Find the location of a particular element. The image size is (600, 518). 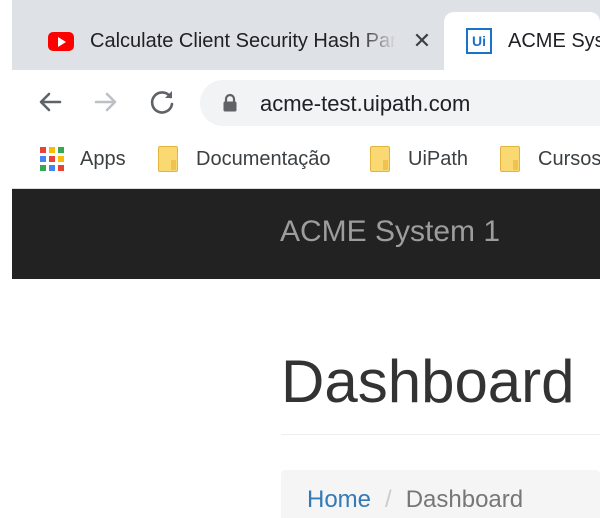

tab-acme-system: Ui ACME Syst is located at coordinates (522, 41).